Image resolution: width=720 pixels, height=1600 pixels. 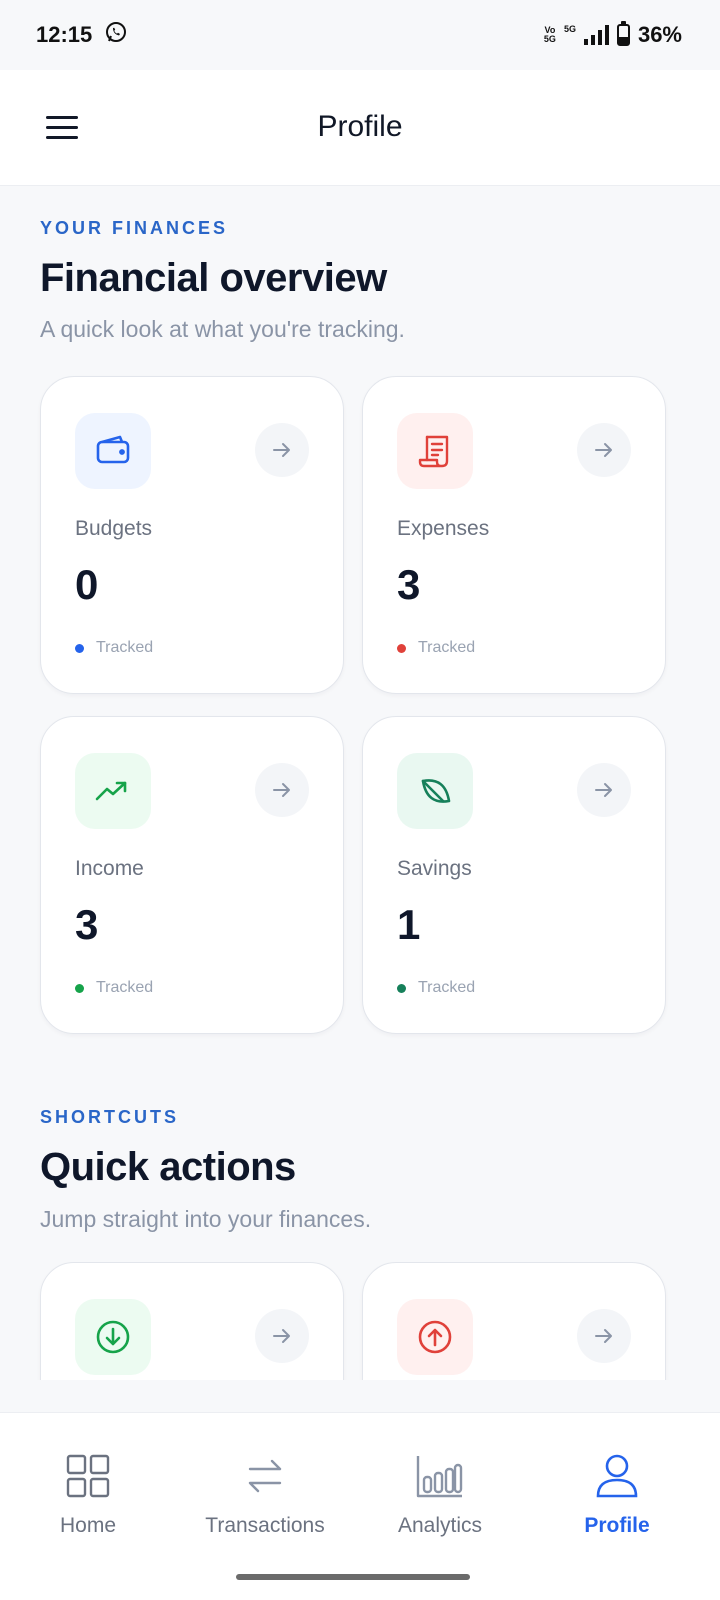 I want to click on income-card: Income 3 Tracked, so click(x=192, y=875).